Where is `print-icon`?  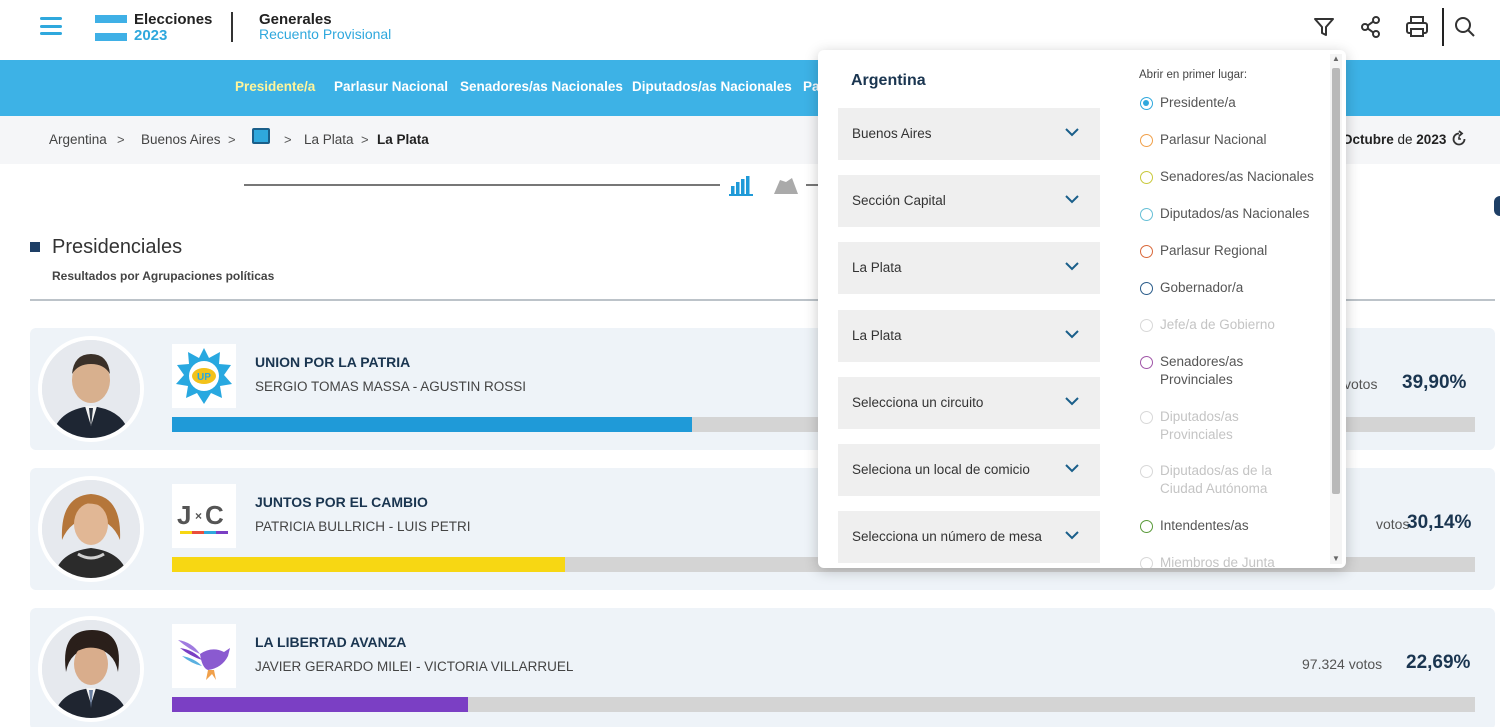
print-icon is located at coordinates (1417, 27).